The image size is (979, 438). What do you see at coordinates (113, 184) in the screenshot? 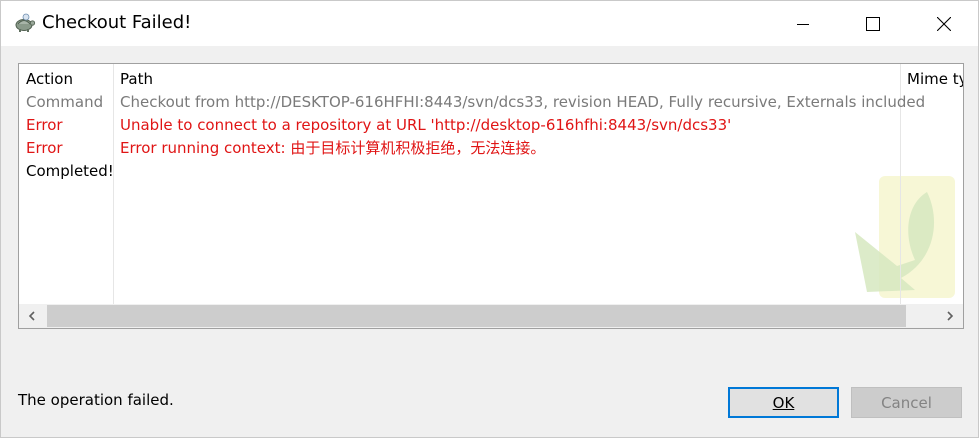
I see `column-divider` at bounding box center [113, 184].